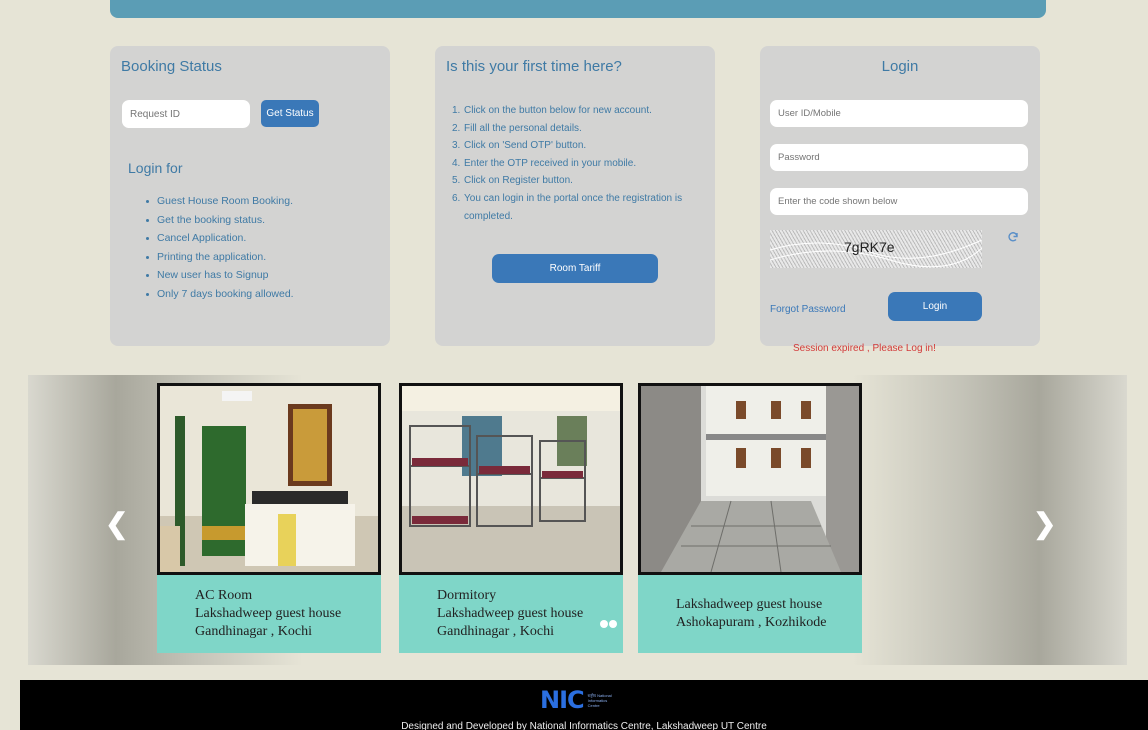 The height and width of the screenshot is (730, 1148). What do you see at coordinates (517, 128) in the screenshot?
I see `list-item: 2. Fill all the personal details.` at bounding box center [517, 128].